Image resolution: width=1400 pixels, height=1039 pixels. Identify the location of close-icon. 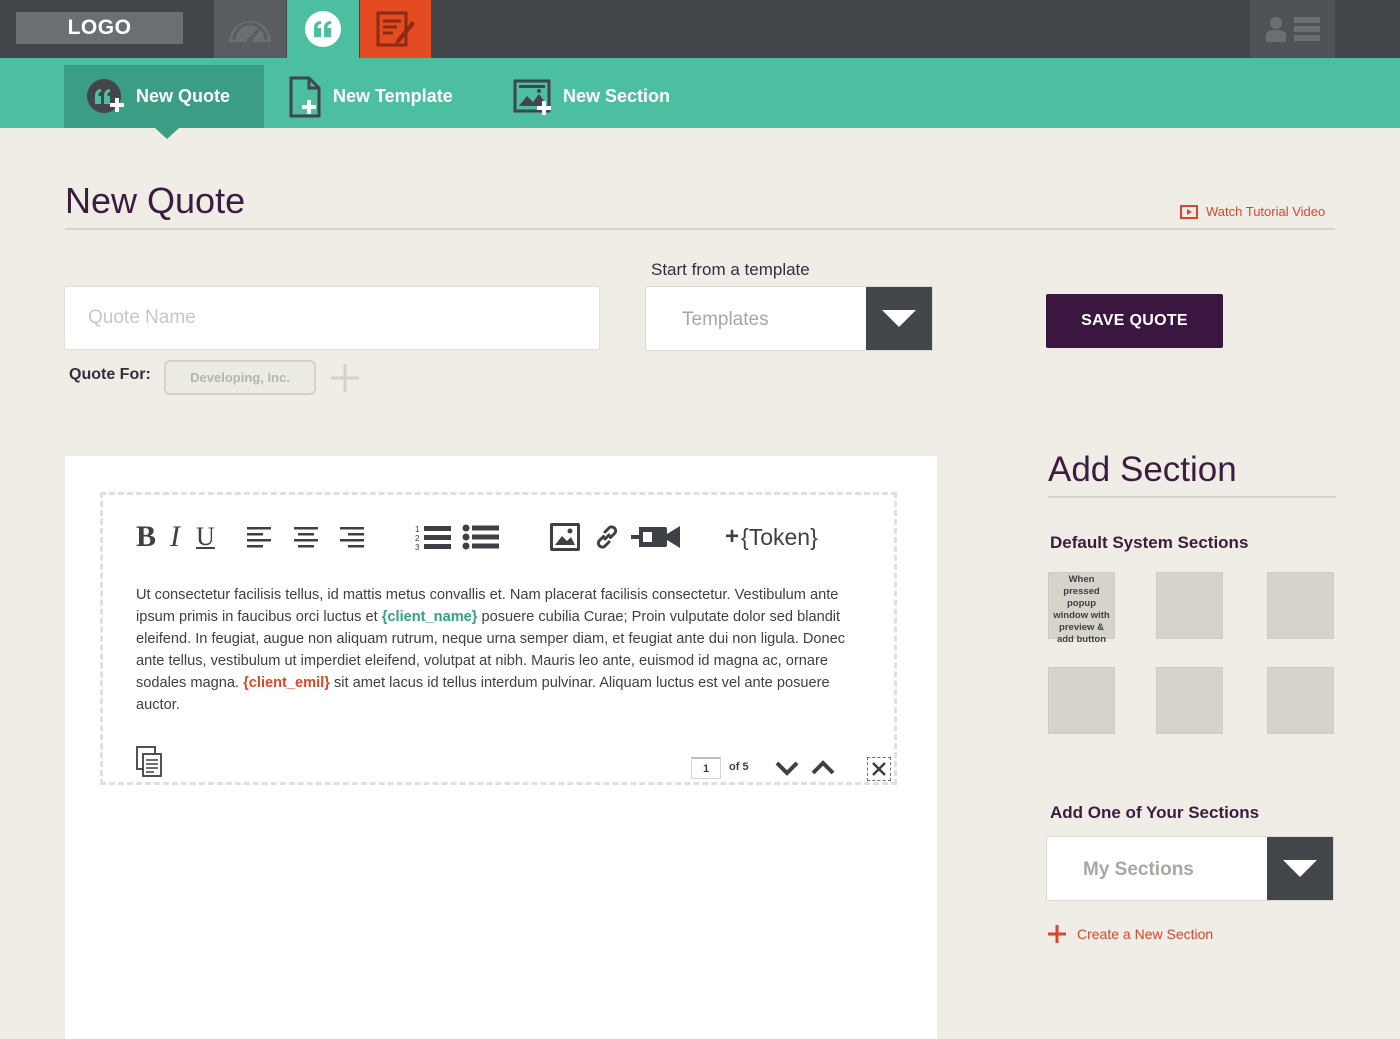
(879, 769).